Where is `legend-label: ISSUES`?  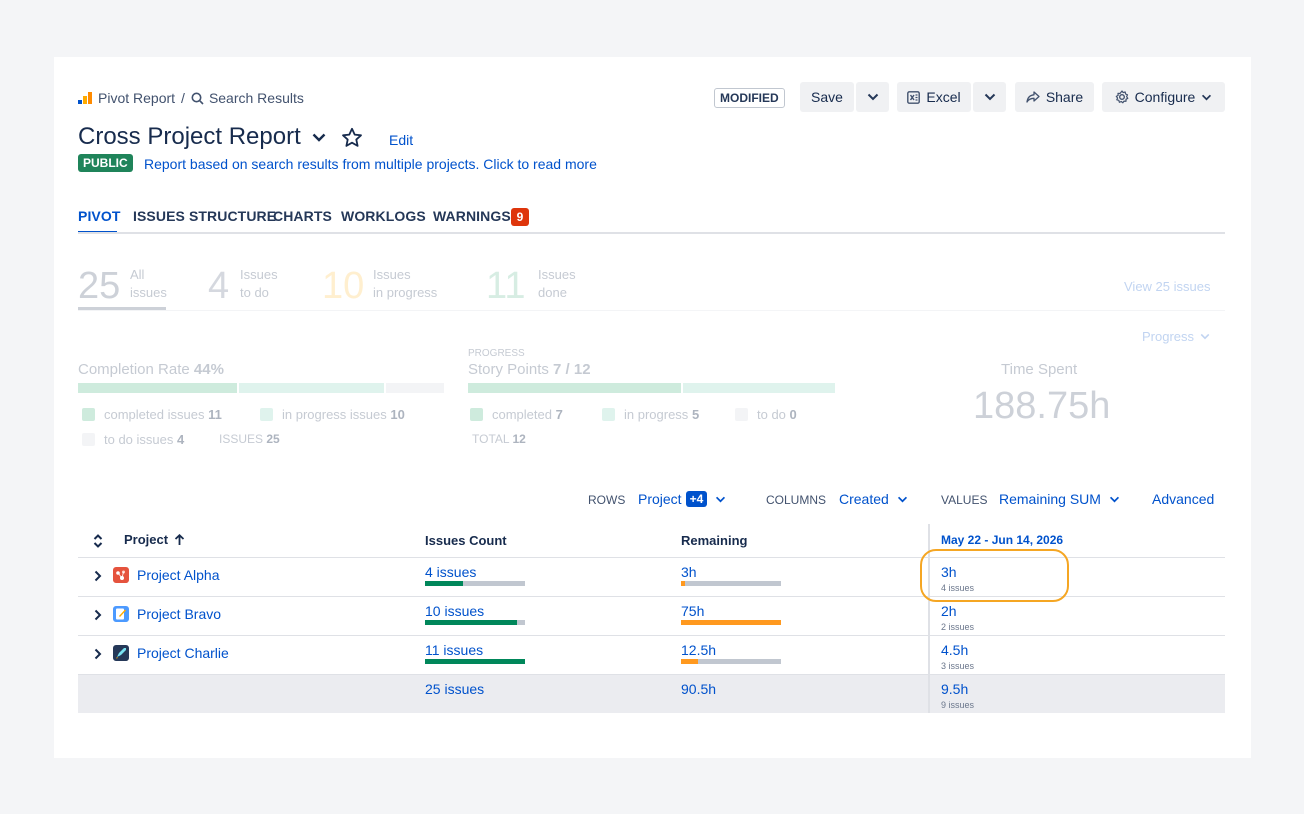
legend-label: ISSUES is located at coordinates (241, 439).